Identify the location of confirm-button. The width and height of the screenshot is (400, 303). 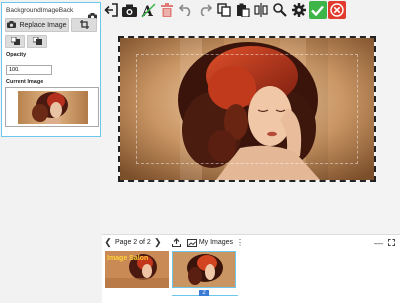
(317, 10).